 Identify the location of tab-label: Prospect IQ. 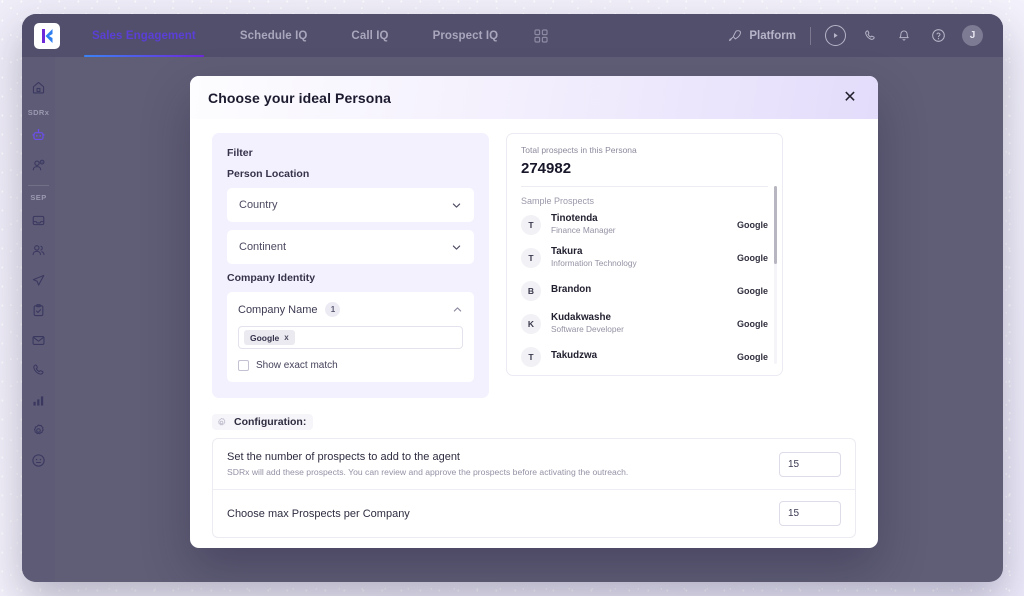
(465, 35).